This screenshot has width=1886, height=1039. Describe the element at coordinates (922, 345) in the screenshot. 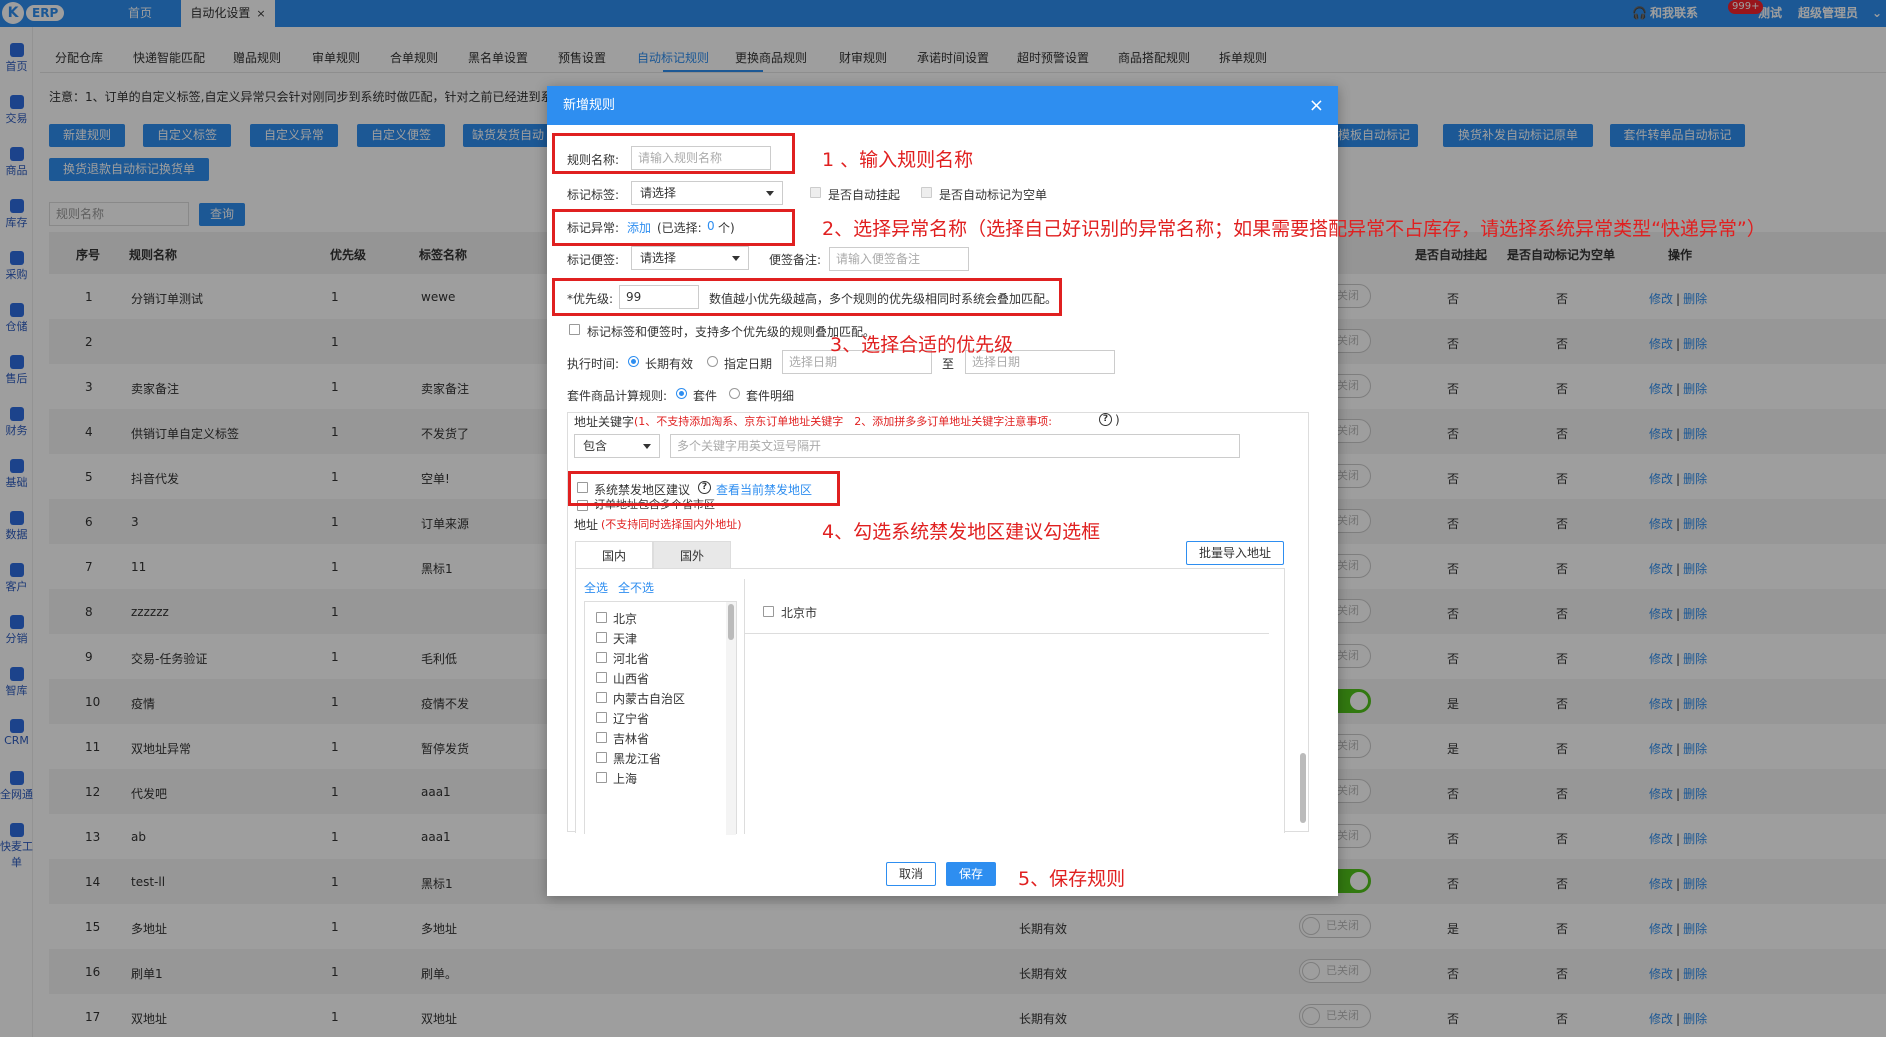

I see `annotation-3: 3、选择合适的优先级` at that location.